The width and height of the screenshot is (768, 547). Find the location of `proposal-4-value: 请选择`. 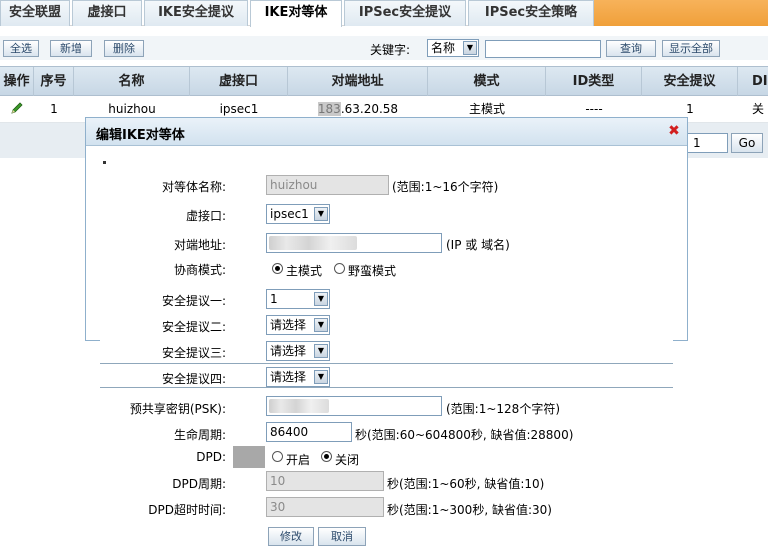

proposal-4-value: 请选择 is located at coordinates (288, 377).